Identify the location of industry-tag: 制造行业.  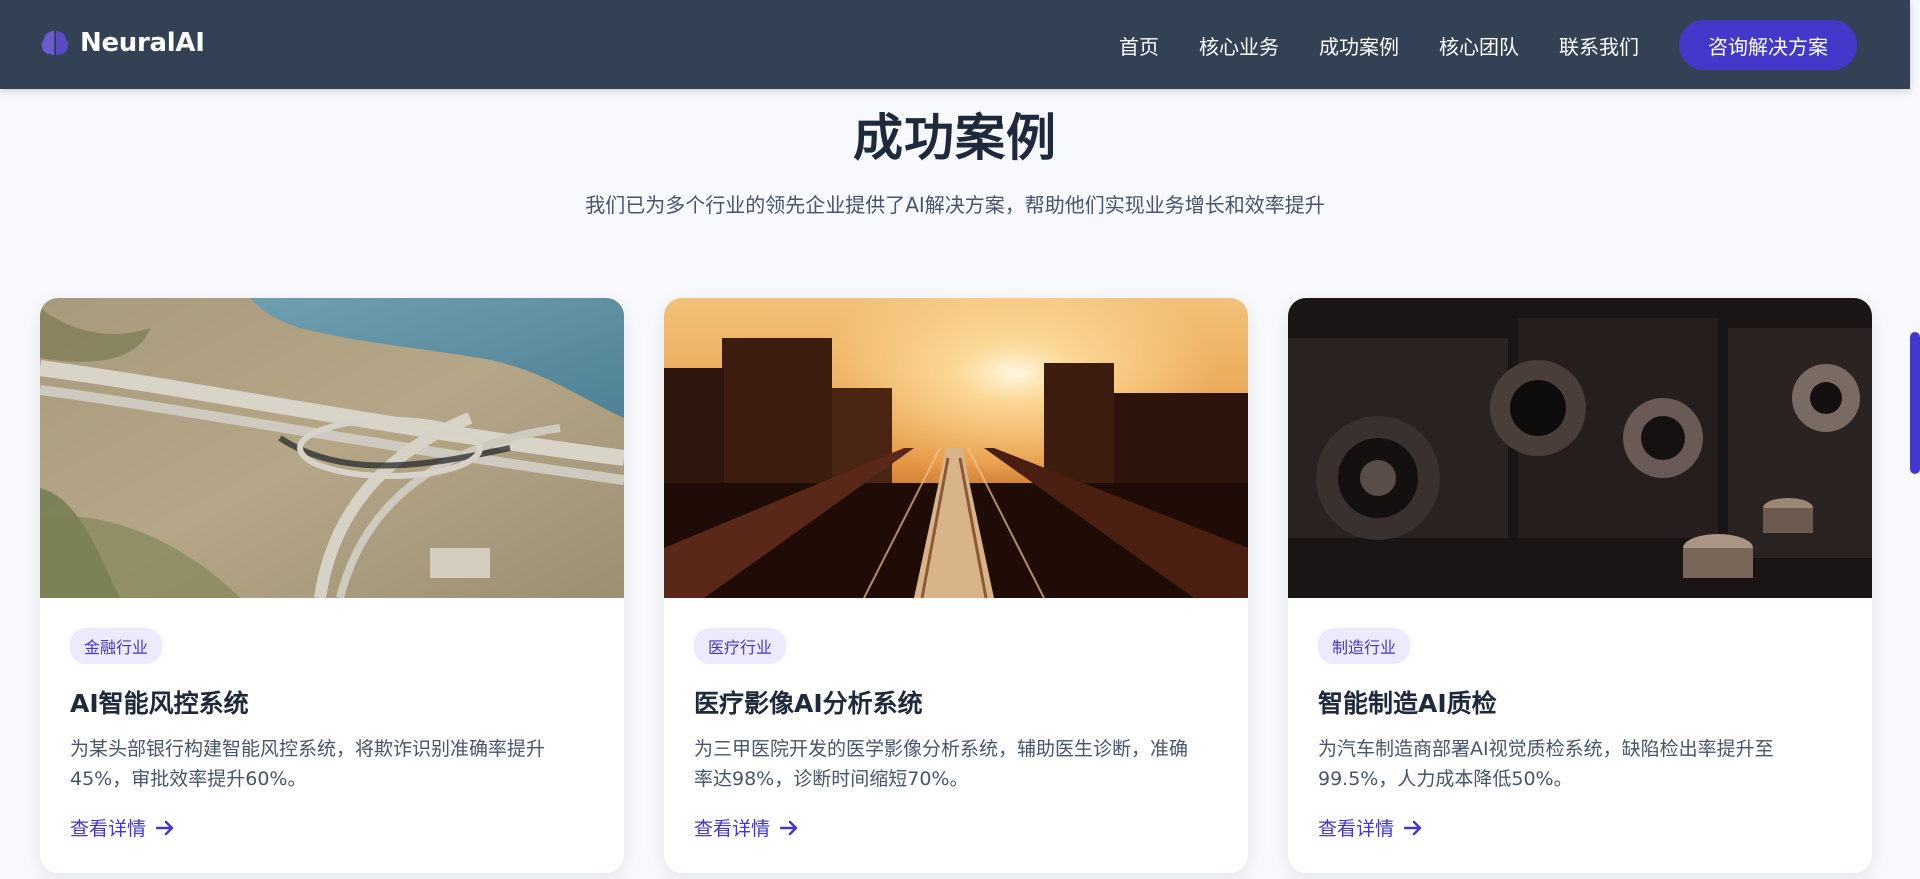
(1364, 646).